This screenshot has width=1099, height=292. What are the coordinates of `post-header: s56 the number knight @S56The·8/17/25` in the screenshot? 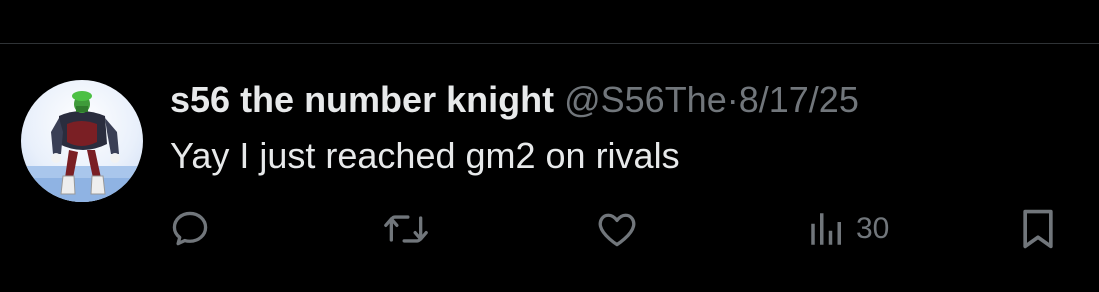 It's located at (514, 100).